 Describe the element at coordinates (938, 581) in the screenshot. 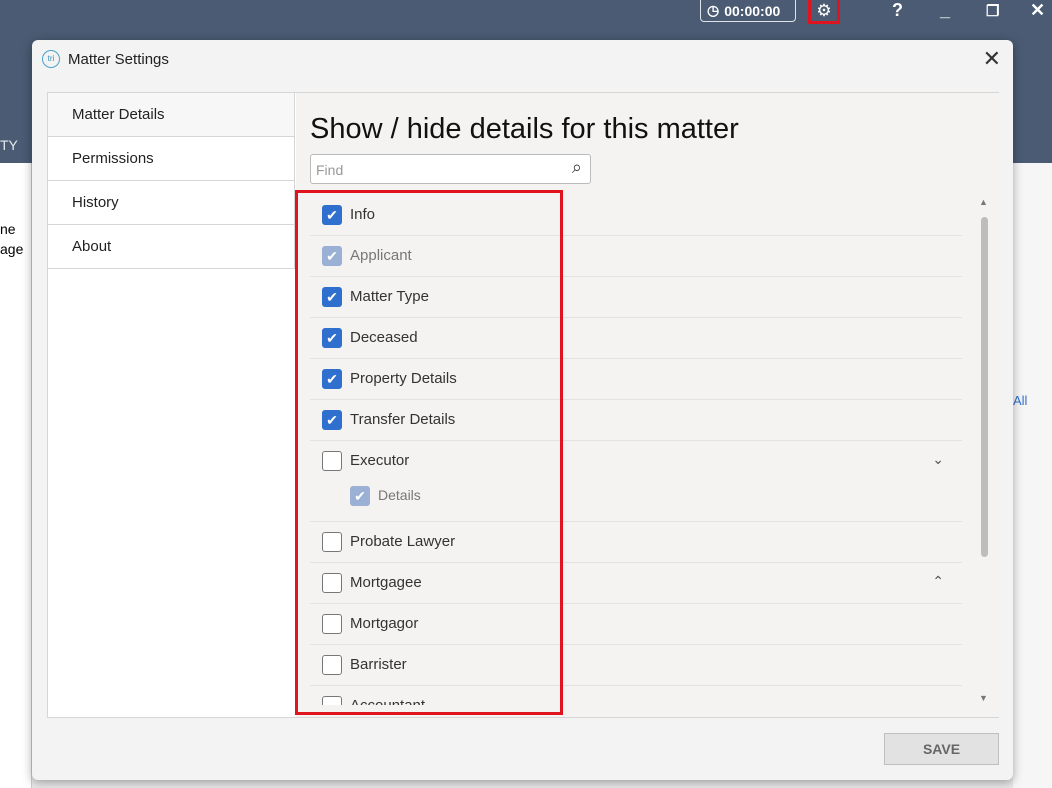

I see `chevron-up-icon: ⌃` at that location.